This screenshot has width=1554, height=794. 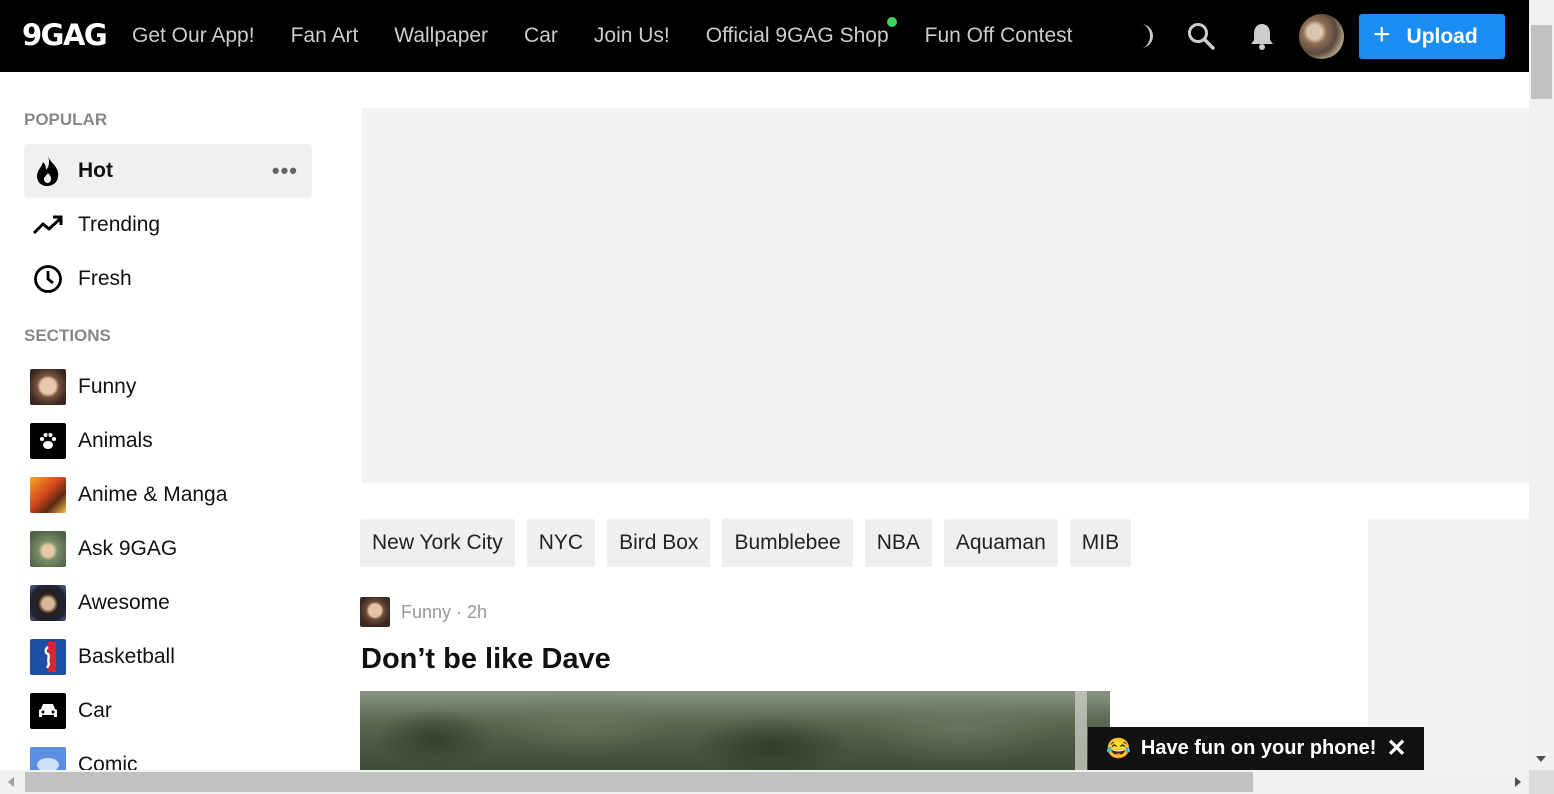 I want to click on sidebar-item-label: Anime & Manga, so click(x=153, y=494).